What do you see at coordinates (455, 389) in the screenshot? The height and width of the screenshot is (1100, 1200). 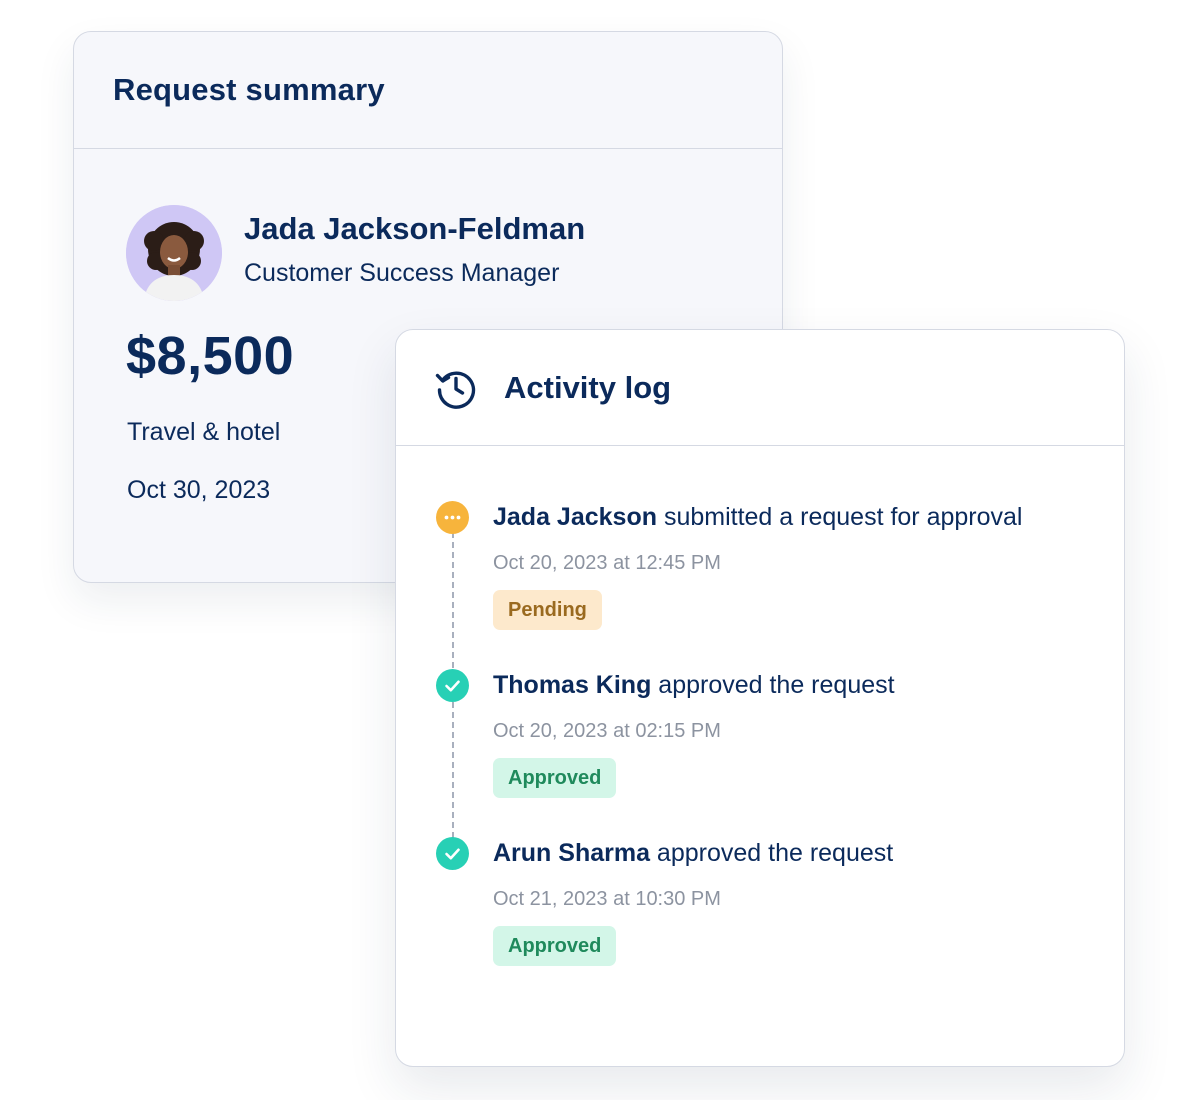 I see `history-icon` at bounding box center [455, 389].